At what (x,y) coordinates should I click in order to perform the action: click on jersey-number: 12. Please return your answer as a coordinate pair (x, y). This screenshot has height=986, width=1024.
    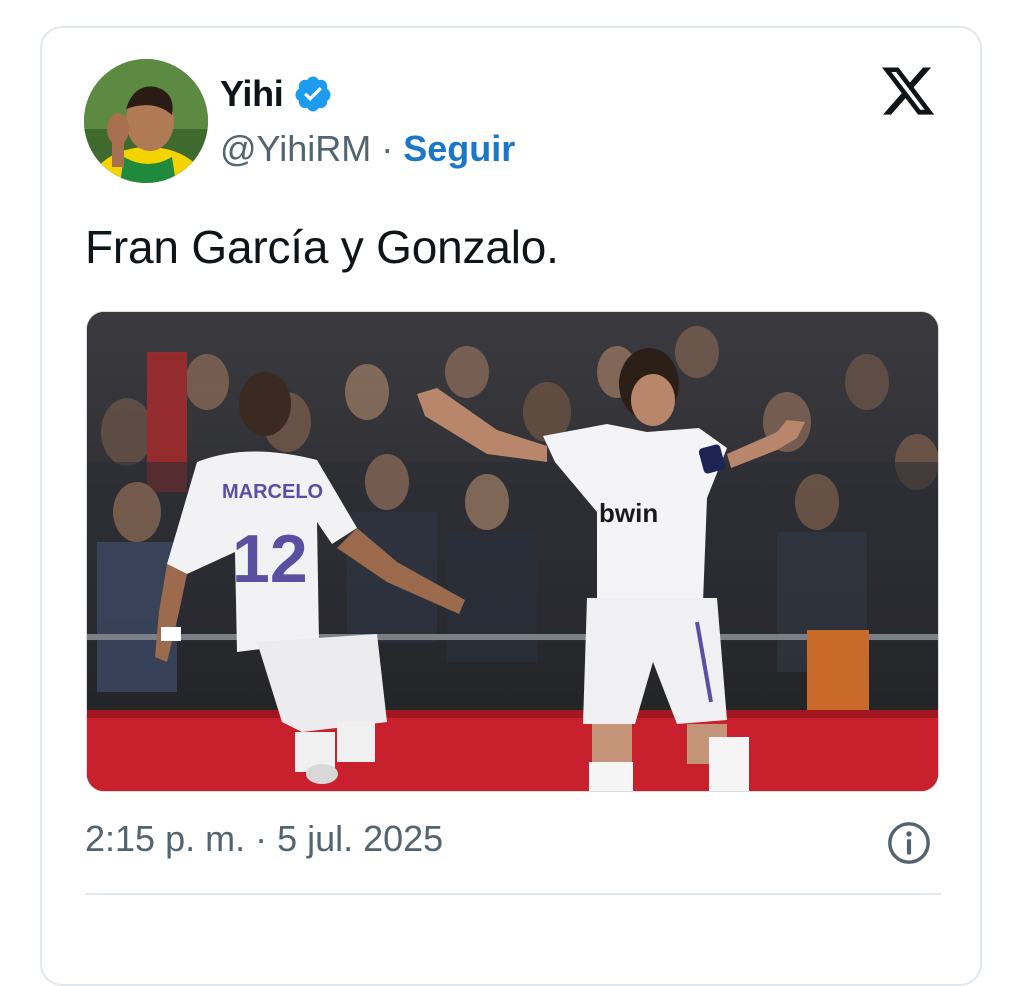
    Looking at the image, I should click on (270, 559).